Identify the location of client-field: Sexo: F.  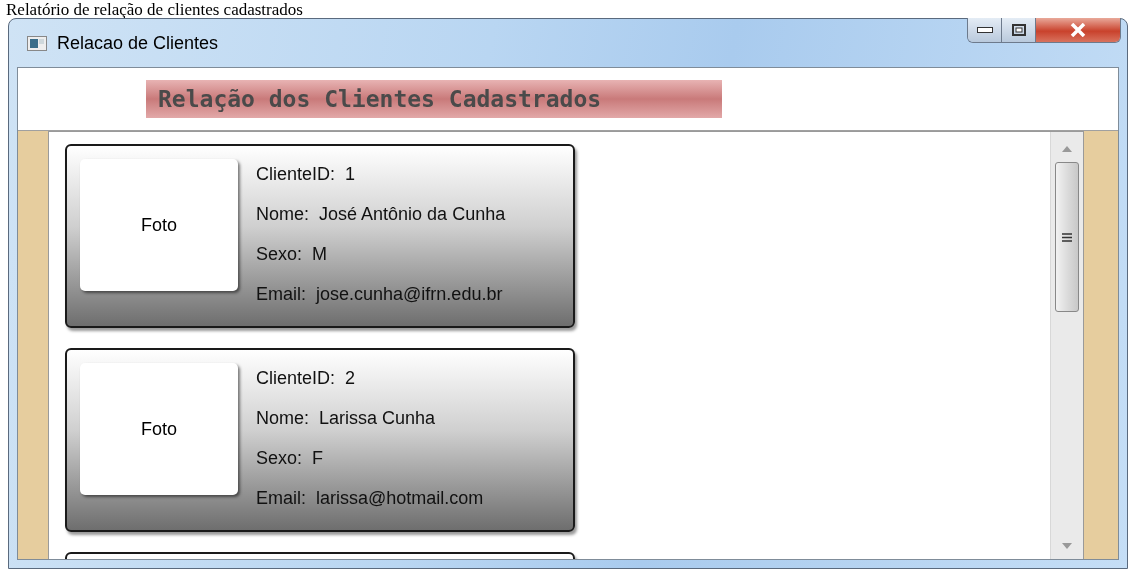
(370, 458).